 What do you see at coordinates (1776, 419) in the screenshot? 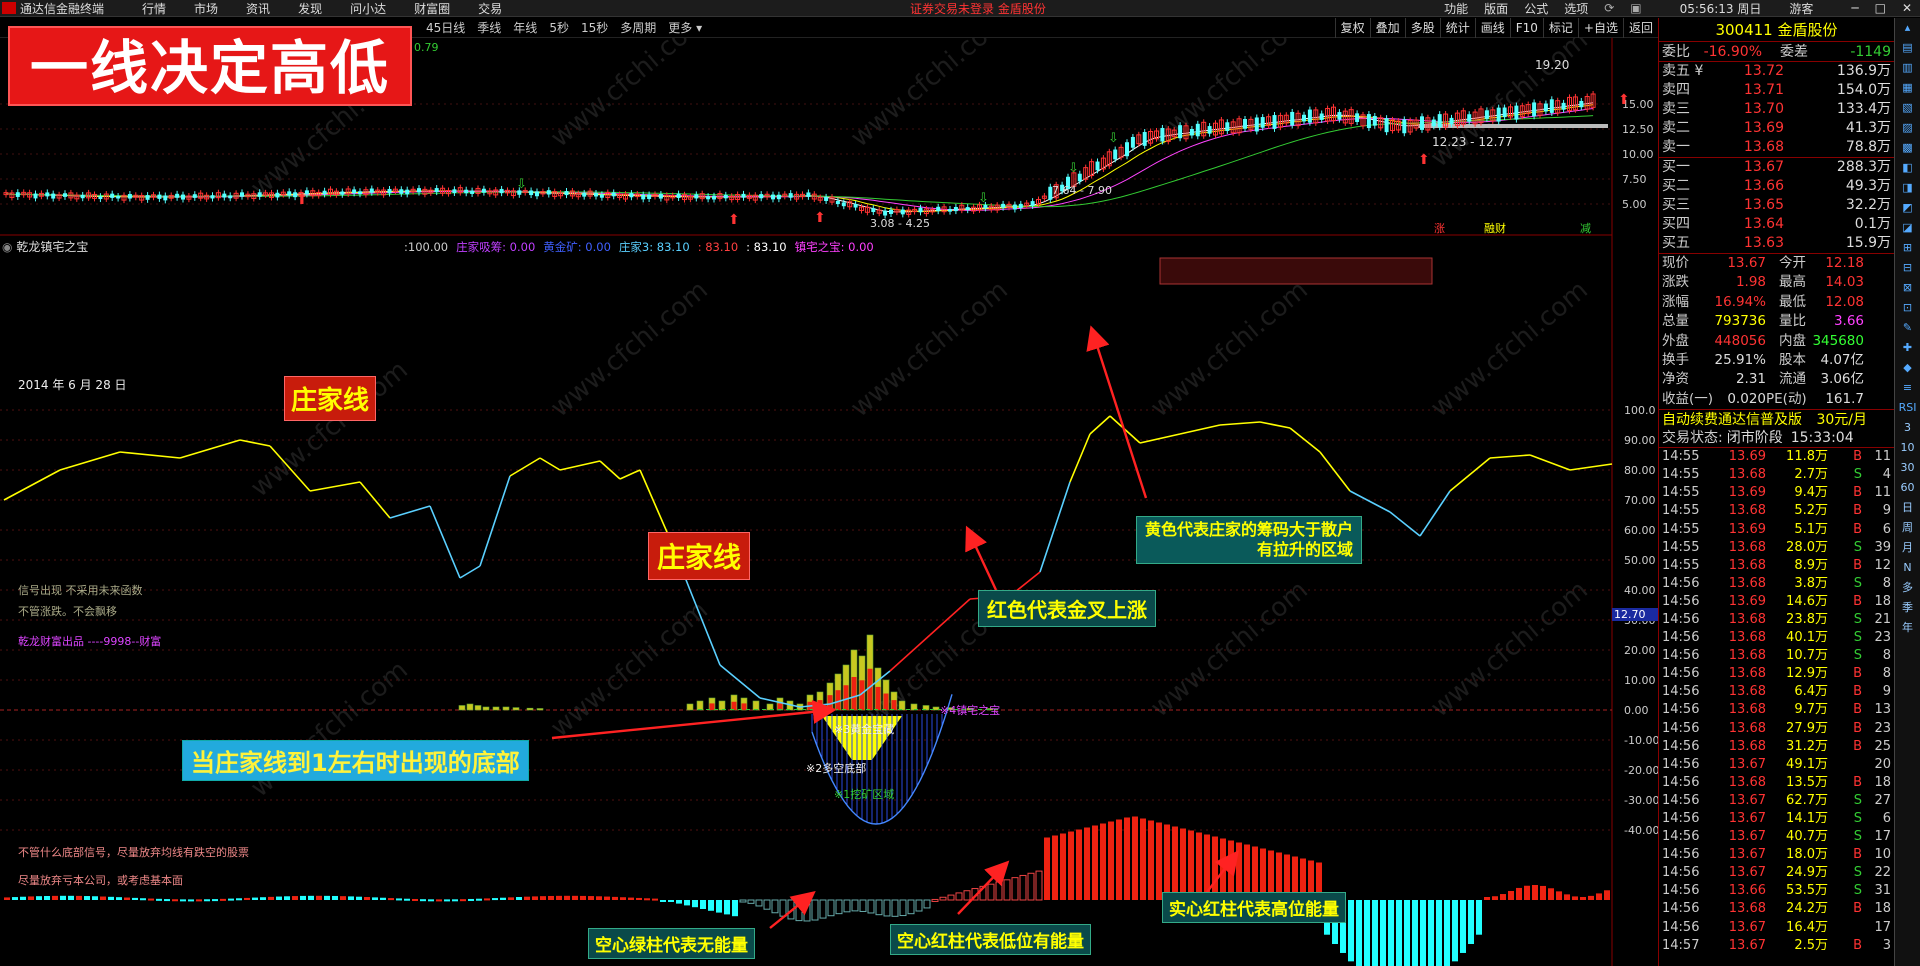
I see `promo-row: 自动续费通达信普及版 30元/月` at bounding box center [1776, 419].